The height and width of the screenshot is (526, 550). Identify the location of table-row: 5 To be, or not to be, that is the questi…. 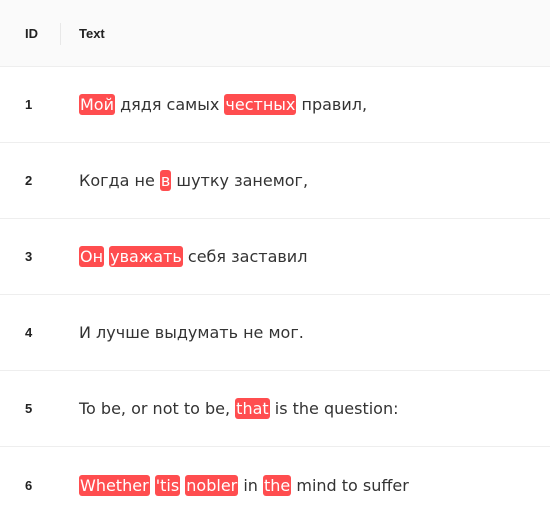
(275, 409).